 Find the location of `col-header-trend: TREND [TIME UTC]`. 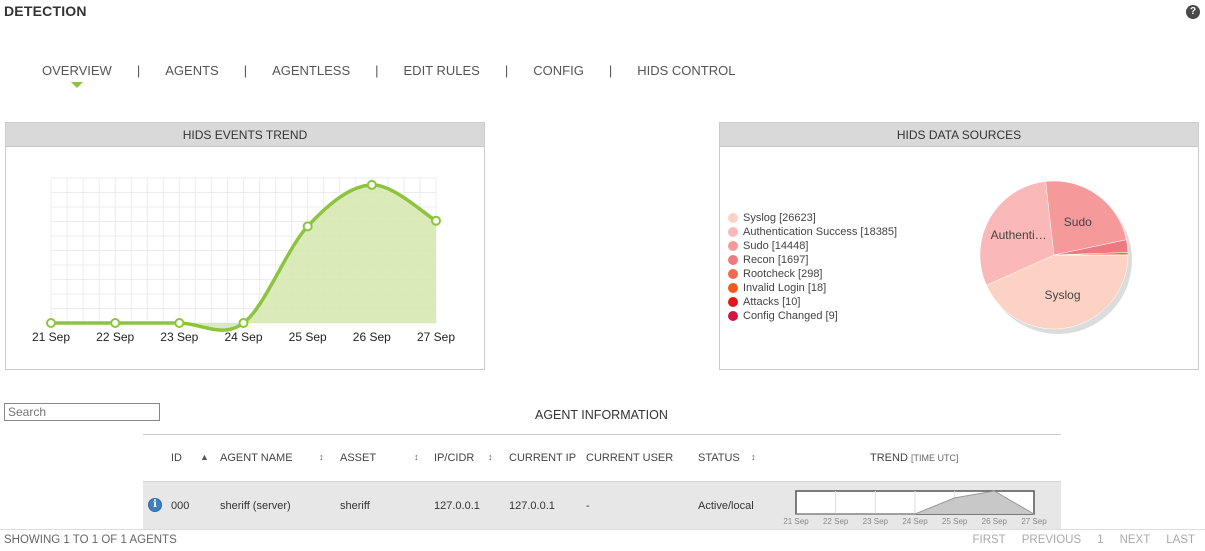

col-header-trend: TREND [TIME UTC] is located at coordinates (914, 458).